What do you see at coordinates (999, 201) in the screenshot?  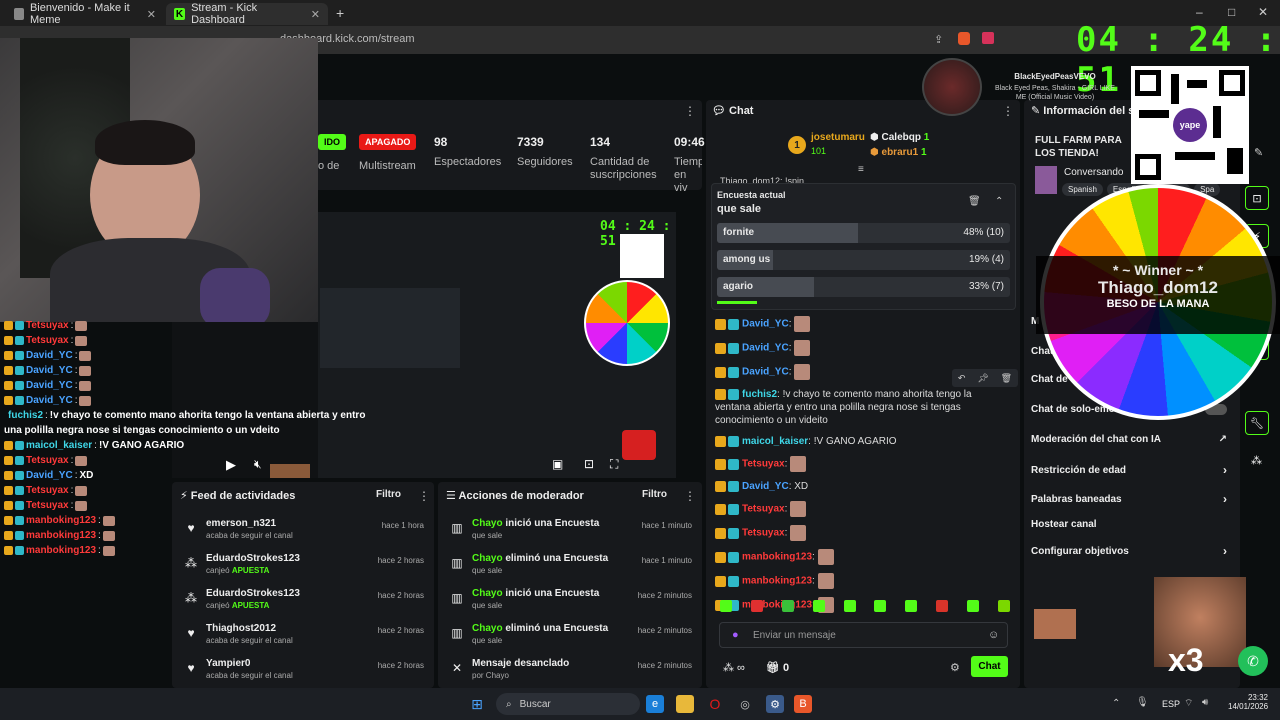 I see `collapse-poll-icon: ⌃` at bounding box center [999, 201].